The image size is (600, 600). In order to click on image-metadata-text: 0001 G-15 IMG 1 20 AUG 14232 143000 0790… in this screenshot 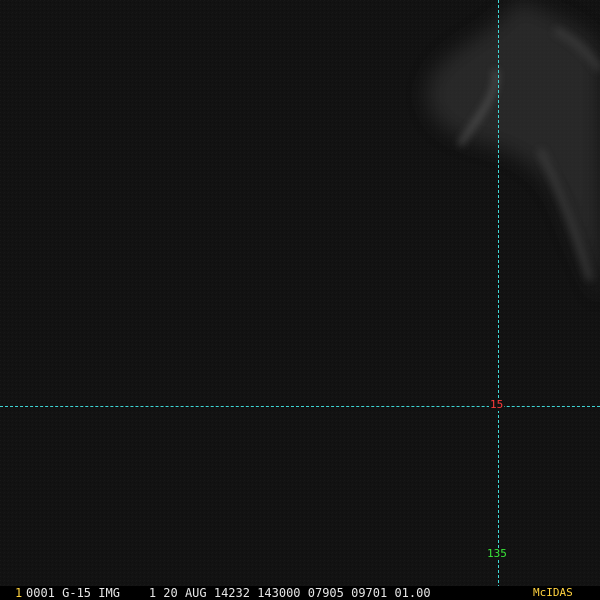, I will do `click(228, 593)`.